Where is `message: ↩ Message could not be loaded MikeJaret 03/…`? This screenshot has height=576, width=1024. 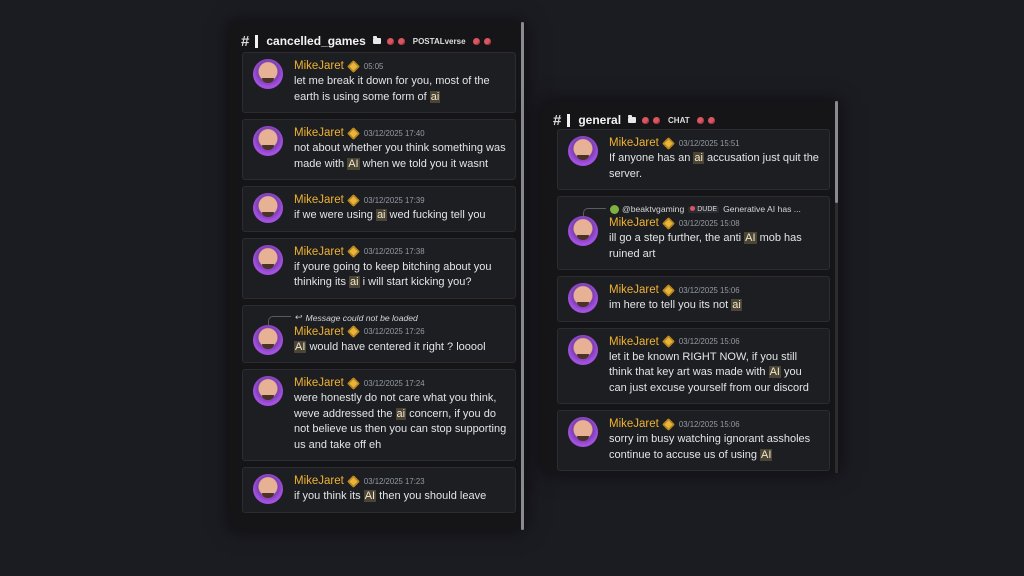 message: ↩ Message could not be loaded MikeJaret 03/… is located at coordinates (379, 333).